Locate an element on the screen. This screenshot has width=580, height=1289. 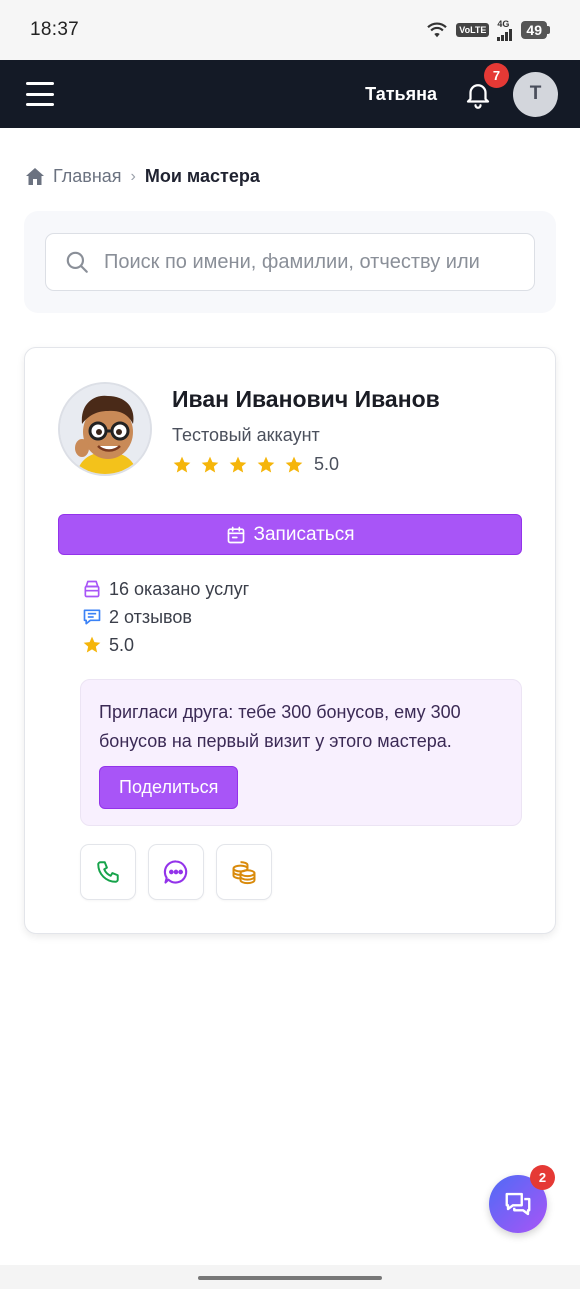
stat-reviews: 2 отзывов is located at coordinates (302, 617).